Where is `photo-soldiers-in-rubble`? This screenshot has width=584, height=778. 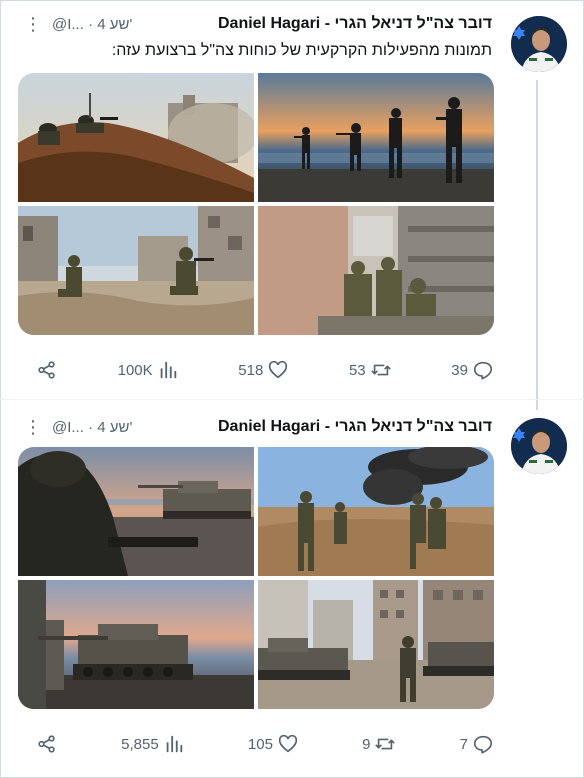
photo-soldiers-in-rubble is located at coordinates (136, 270).